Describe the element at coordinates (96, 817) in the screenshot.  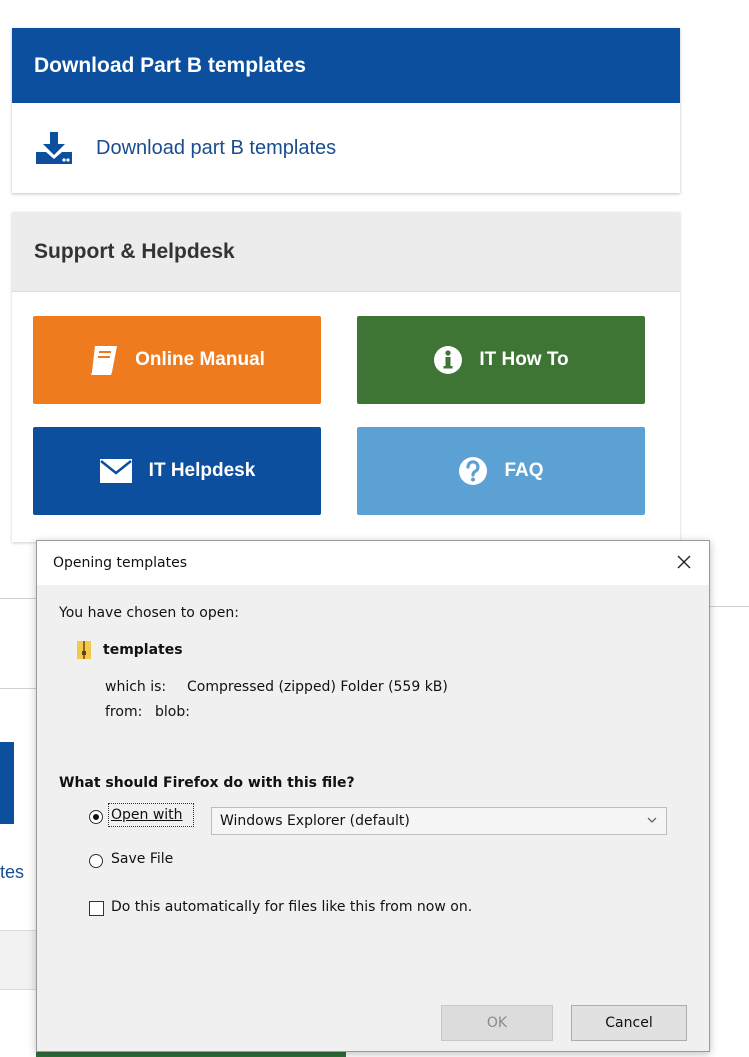
I see `open-with-radio` at that location.